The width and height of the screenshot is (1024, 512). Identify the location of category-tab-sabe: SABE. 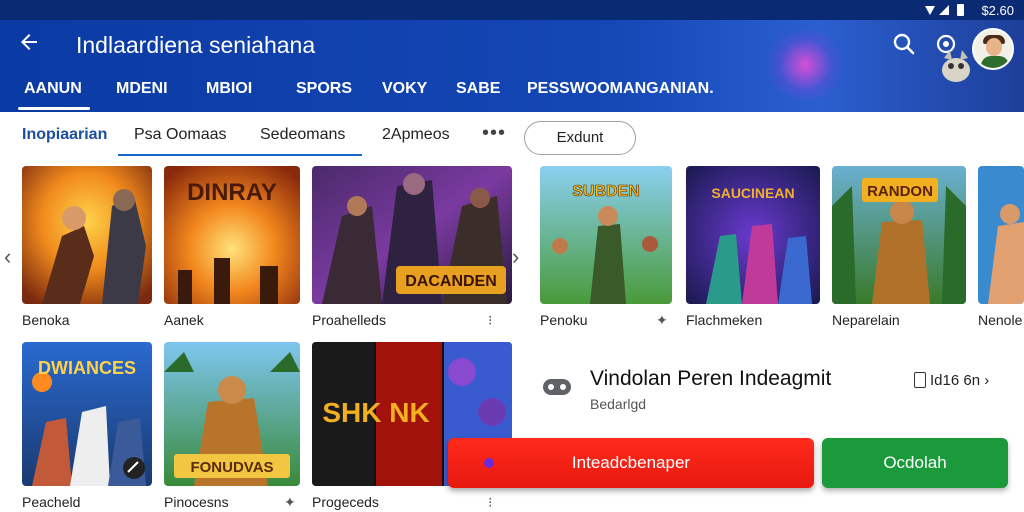
(478, 89).